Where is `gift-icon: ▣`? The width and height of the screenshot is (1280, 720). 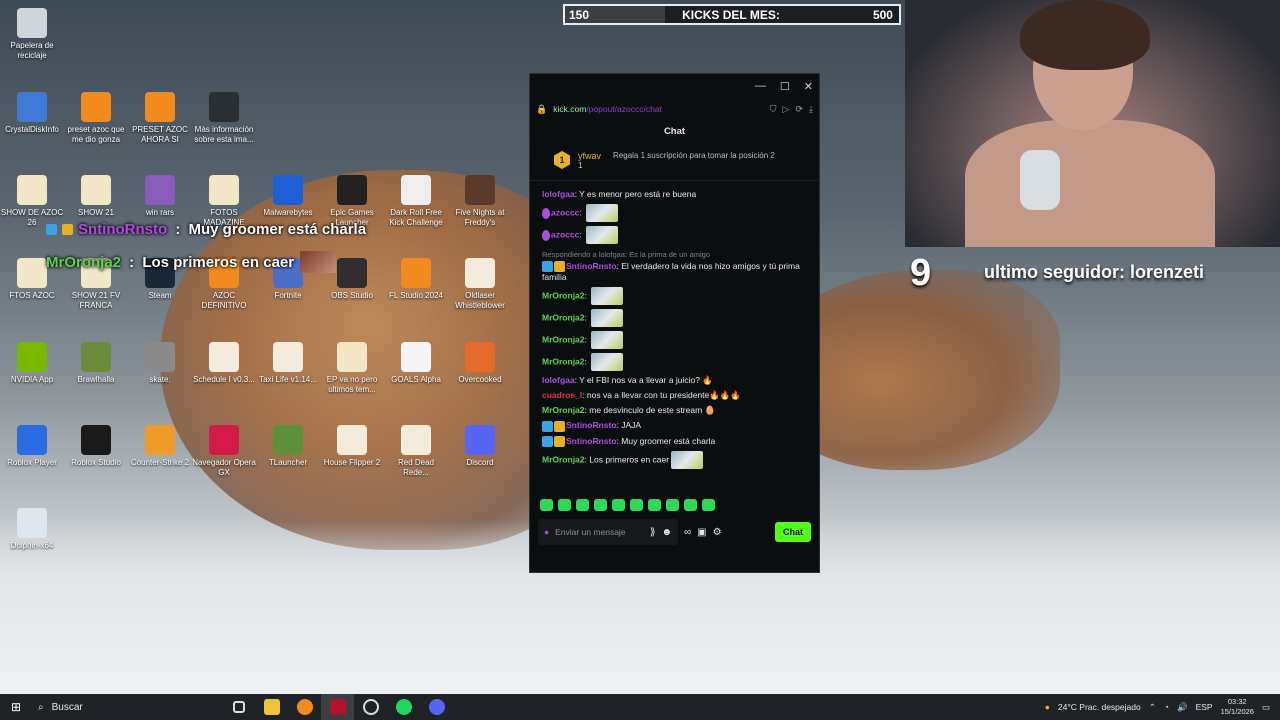
gift-icon: ▣ is located at coordinates (701, 532).